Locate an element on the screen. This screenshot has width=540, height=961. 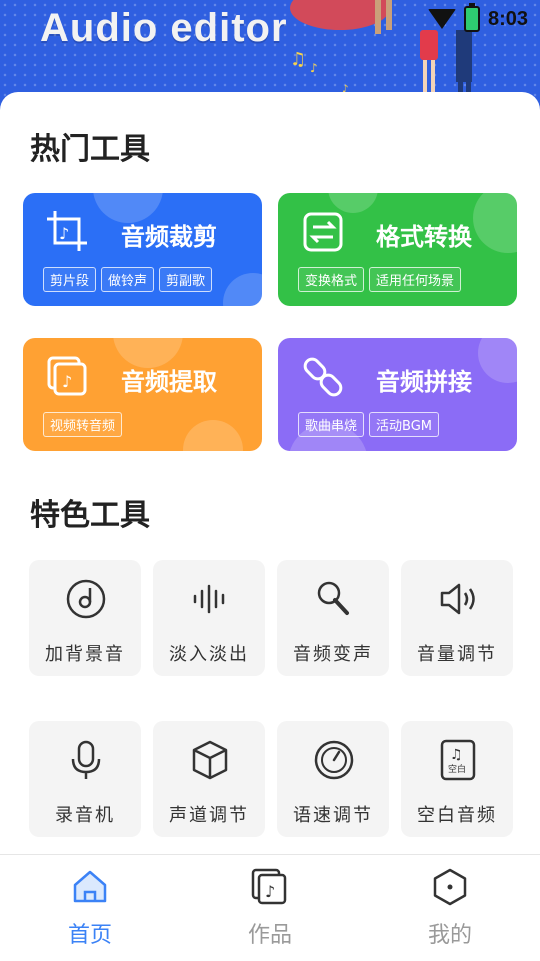
microphone-icon is located at coordinates (86, 759).